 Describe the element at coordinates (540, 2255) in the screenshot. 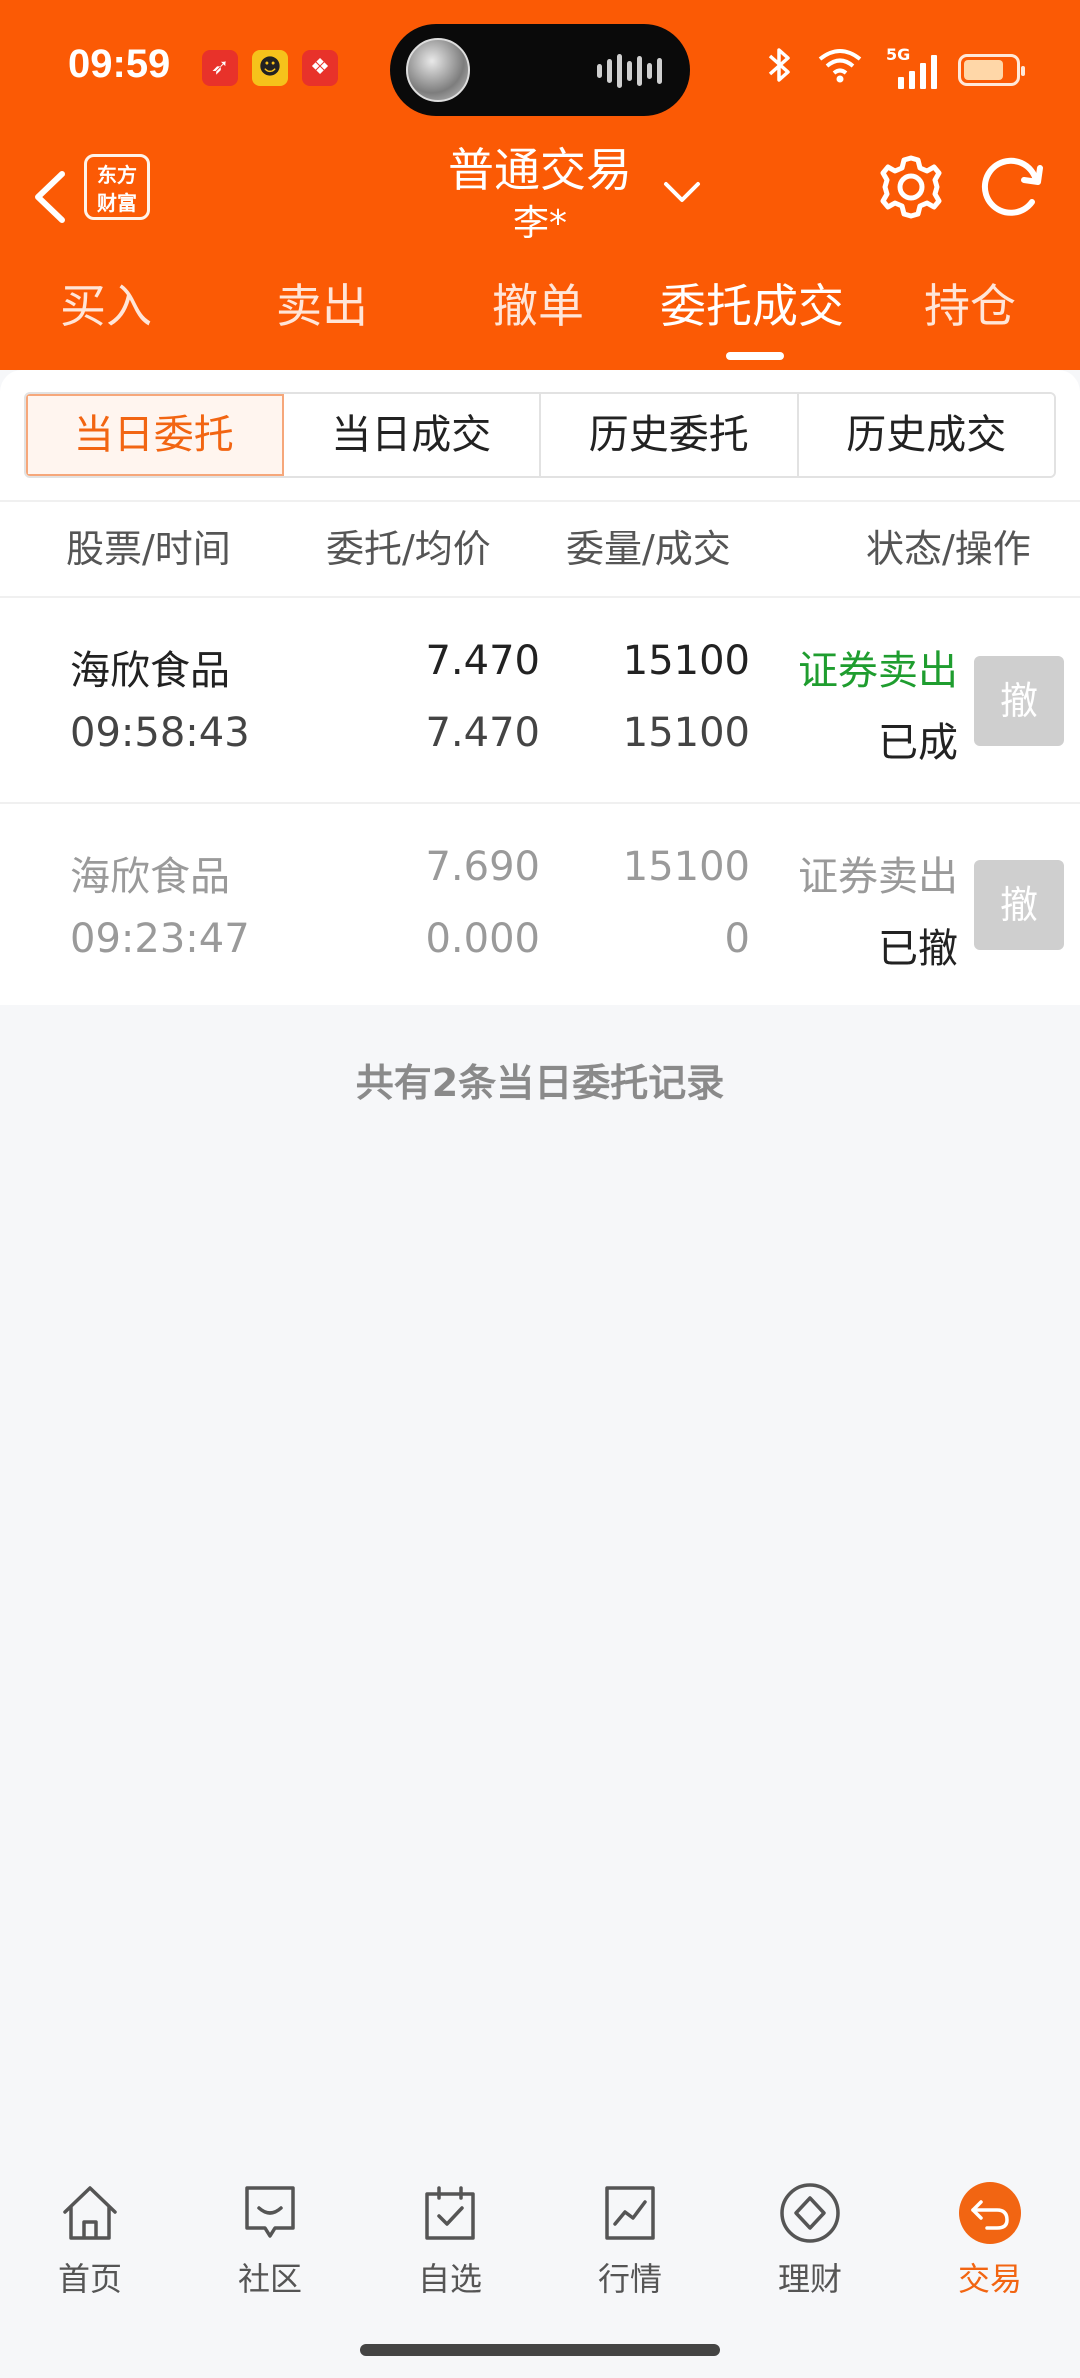

I see `bottom-nav: 首页 社区 自选 行情 理财 交易` at that location.